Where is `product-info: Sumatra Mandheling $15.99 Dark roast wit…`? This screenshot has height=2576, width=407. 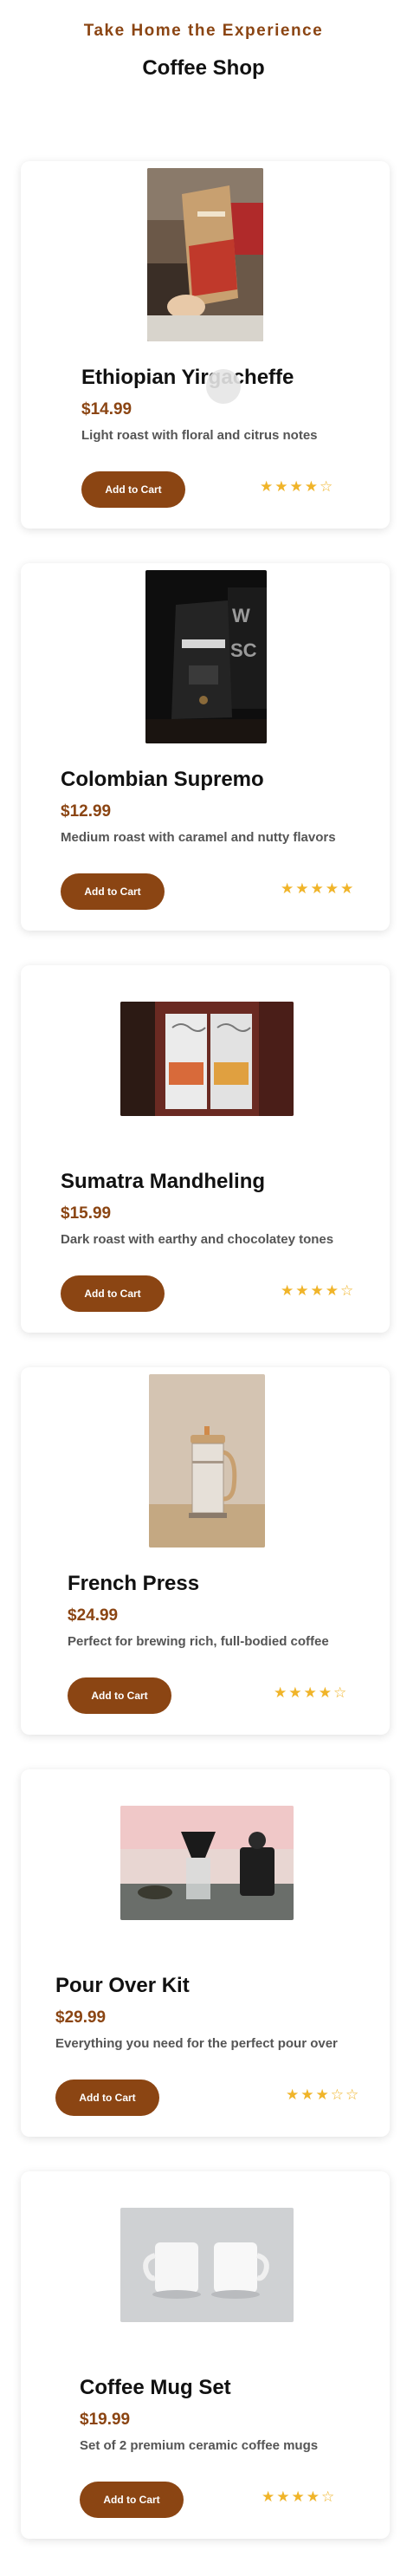 product-info: Sumatra Mandheling $15.99 Dark roast wit… is located at coordinates (197, 1208).